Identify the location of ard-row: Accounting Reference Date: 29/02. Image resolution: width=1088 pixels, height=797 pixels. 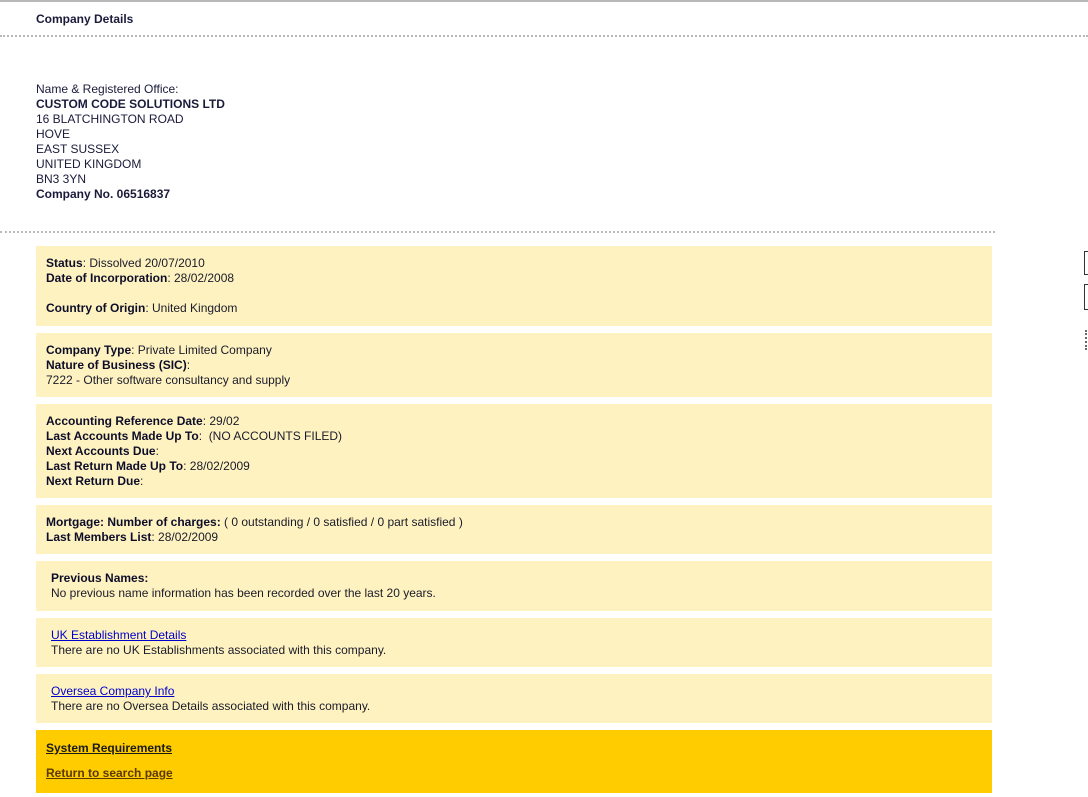
(514, 421).